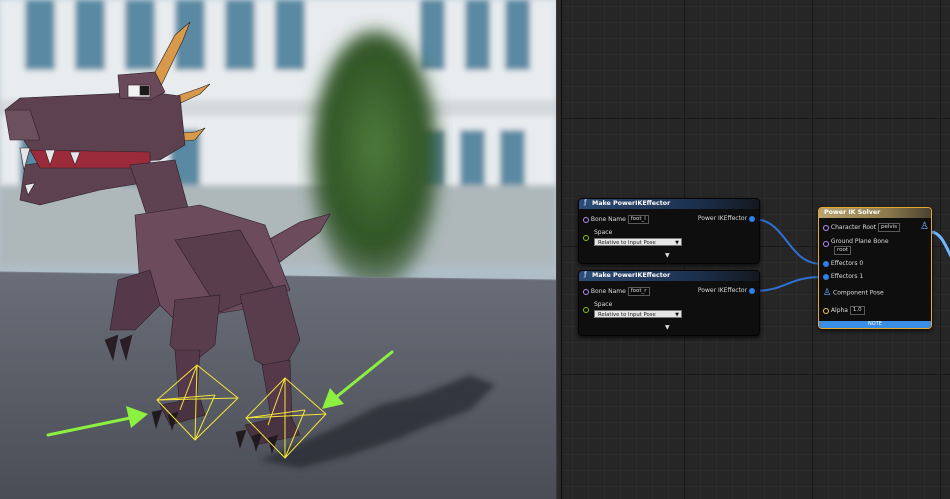 The image size is (950, 499). I want to click on character-root-row: Character Root pelvis, so click(862, 227).